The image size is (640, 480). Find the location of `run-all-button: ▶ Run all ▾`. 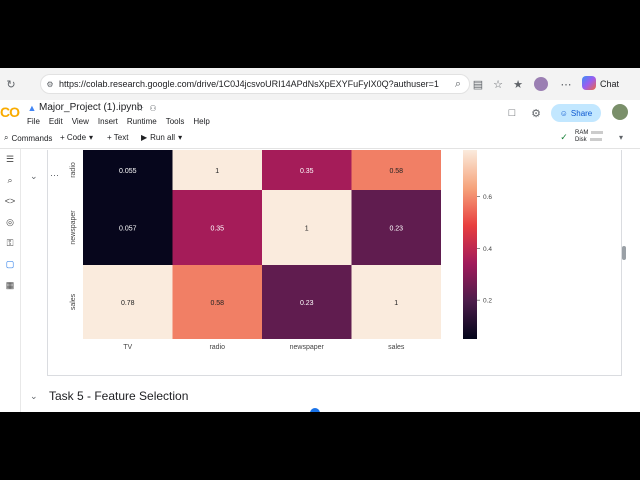

run-all-button: ▶ Run all ▾ is located at coordinates (161, 137).